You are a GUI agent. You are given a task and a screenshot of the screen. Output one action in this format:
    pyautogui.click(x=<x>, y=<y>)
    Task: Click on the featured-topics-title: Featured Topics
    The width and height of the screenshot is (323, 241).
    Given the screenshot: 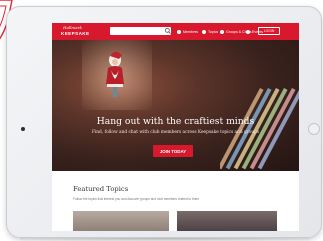 What is the action you would take?
    pyautogui.click(x=101, y=189)
    